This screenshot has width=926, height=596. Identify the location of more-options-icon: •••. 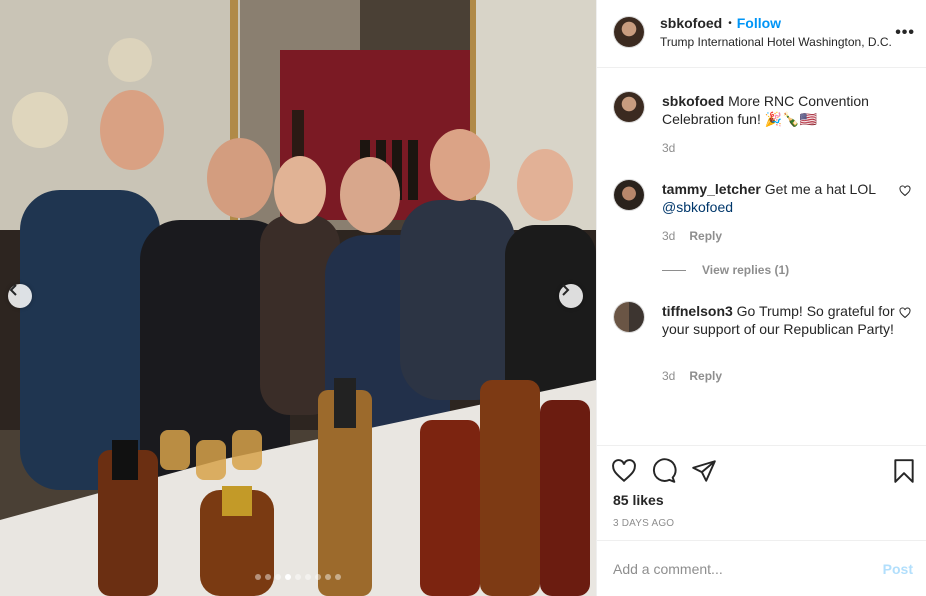
(905, 33).